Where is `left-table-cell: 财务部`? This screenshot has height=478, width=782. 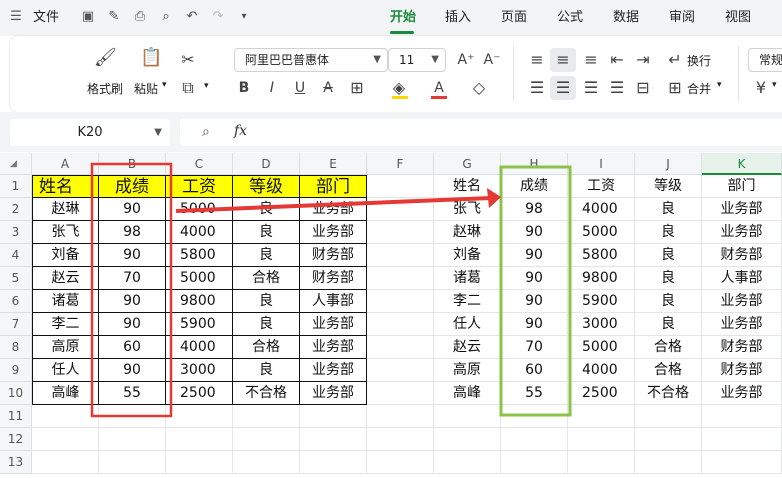
left-table-cell: 财务部 is located at coordinates (333, 255).